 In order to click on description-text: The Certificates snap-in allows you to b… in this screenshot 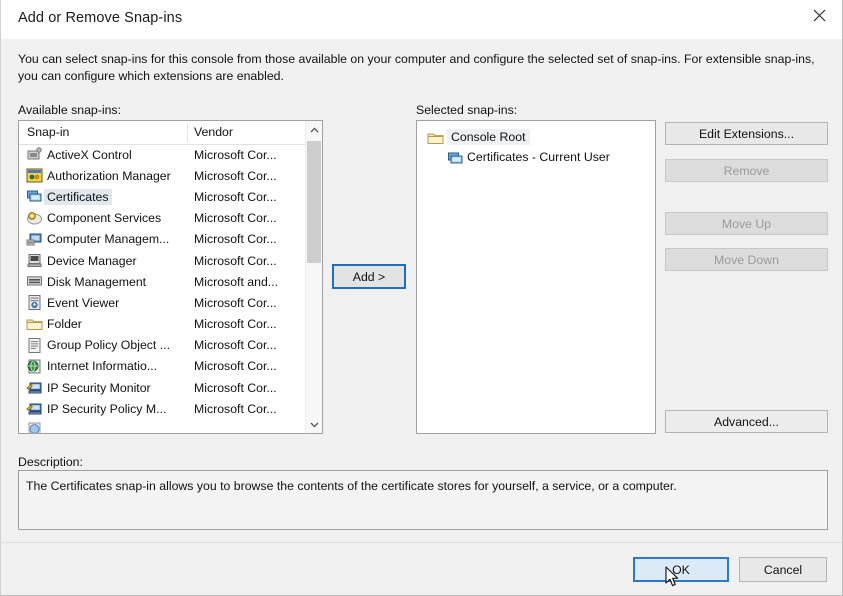, I will do `click(351, 486)`.